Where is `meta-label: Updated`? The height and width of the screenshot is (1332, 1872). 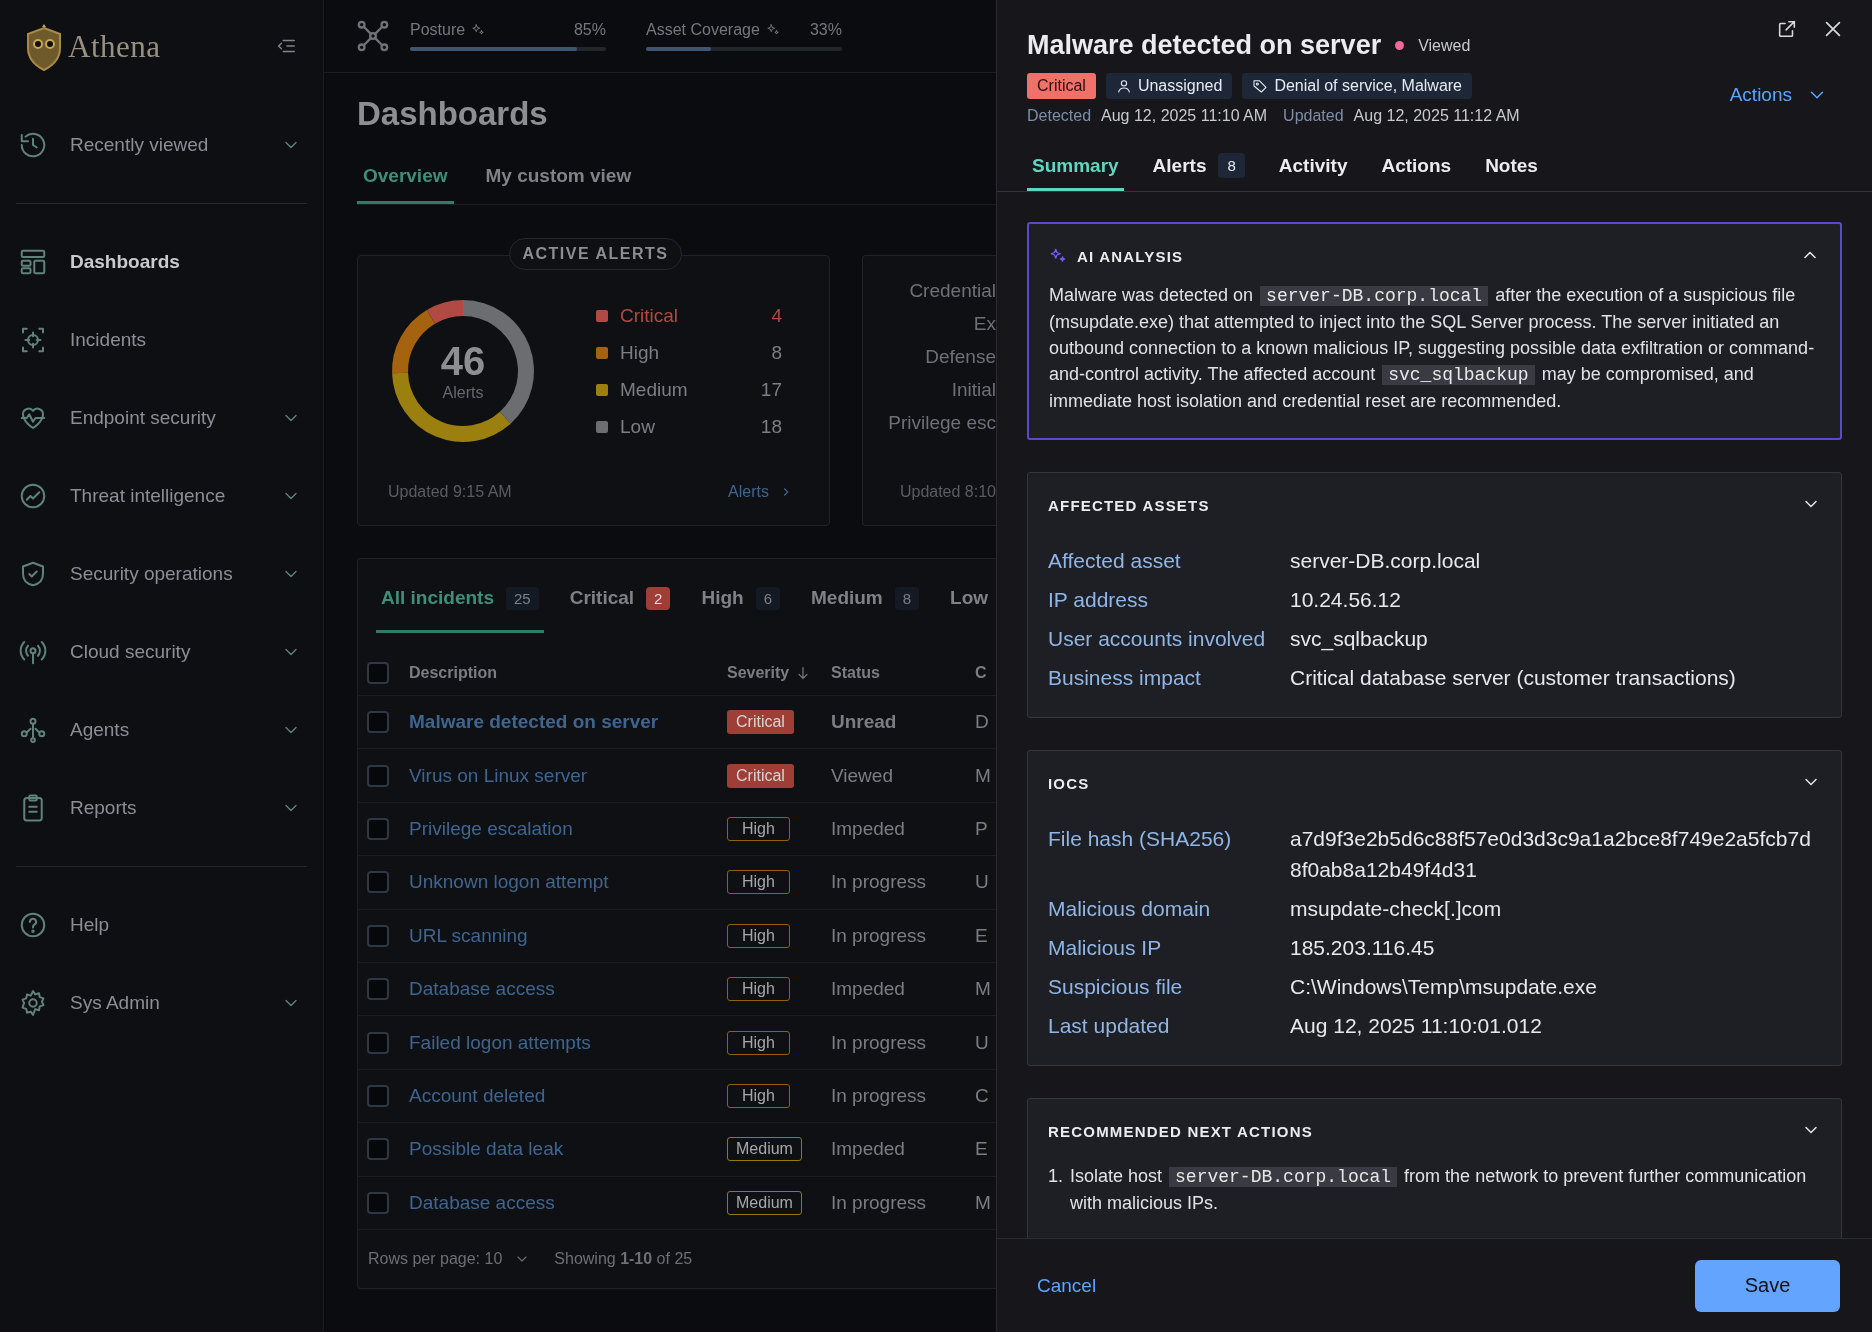 meta-label: Updated is located at coordinates (1313, 116).